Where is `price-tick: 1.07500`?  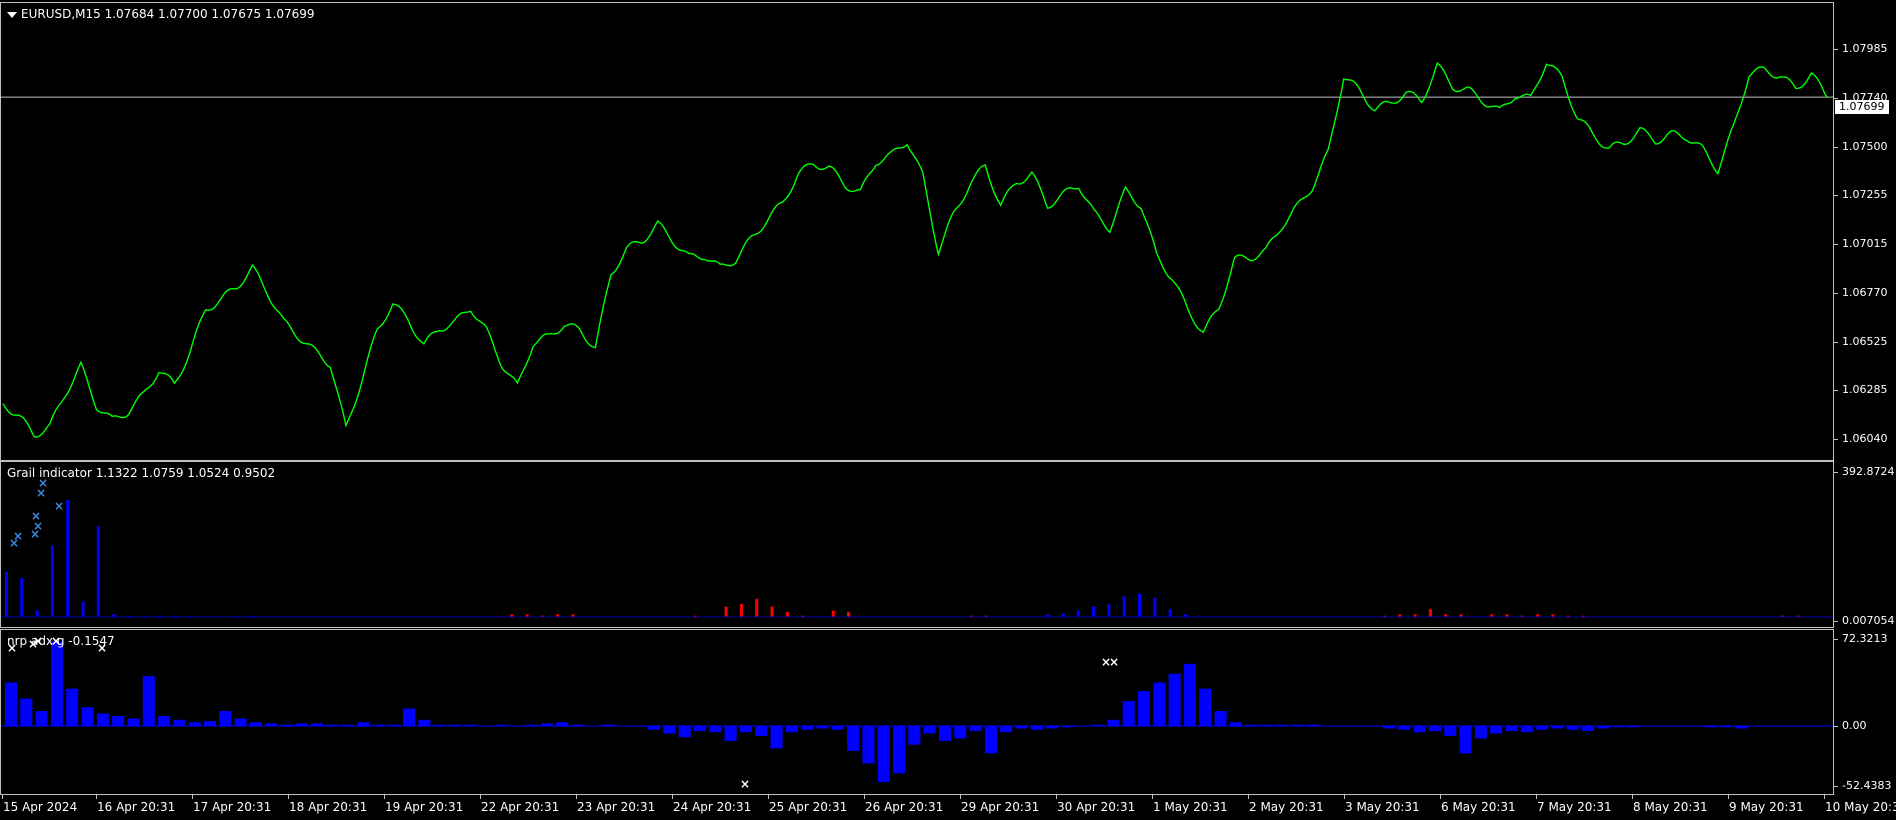 price-tick: 1.07500 is located at coordinates (1865, 147).